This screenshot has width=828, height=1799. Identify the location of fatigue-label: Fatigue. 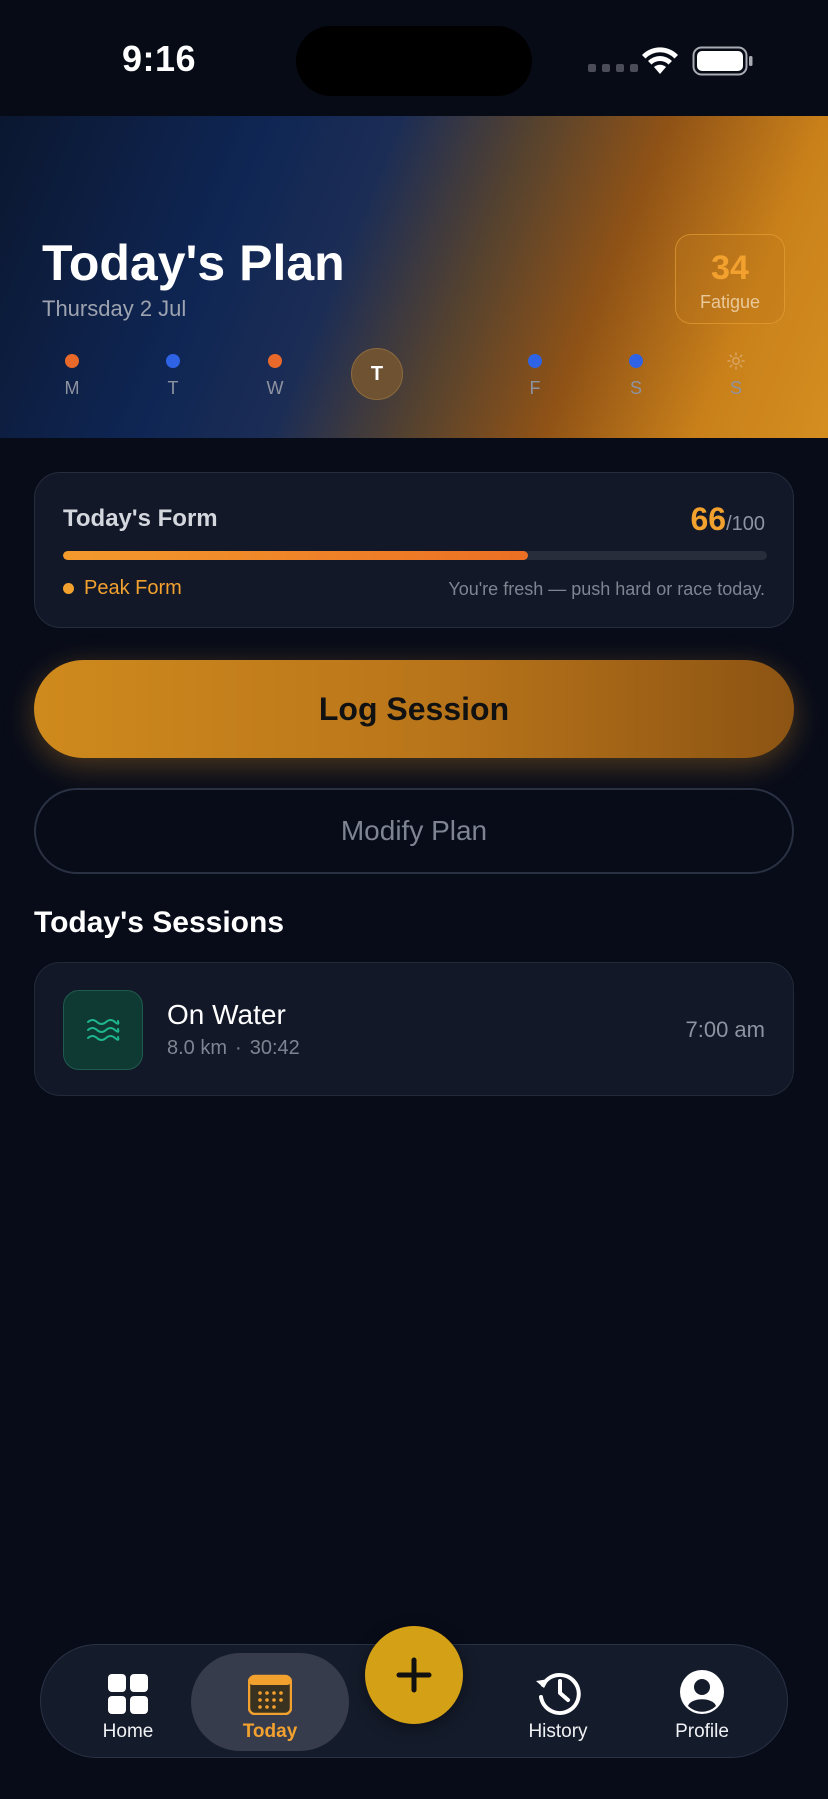
(730, 302).